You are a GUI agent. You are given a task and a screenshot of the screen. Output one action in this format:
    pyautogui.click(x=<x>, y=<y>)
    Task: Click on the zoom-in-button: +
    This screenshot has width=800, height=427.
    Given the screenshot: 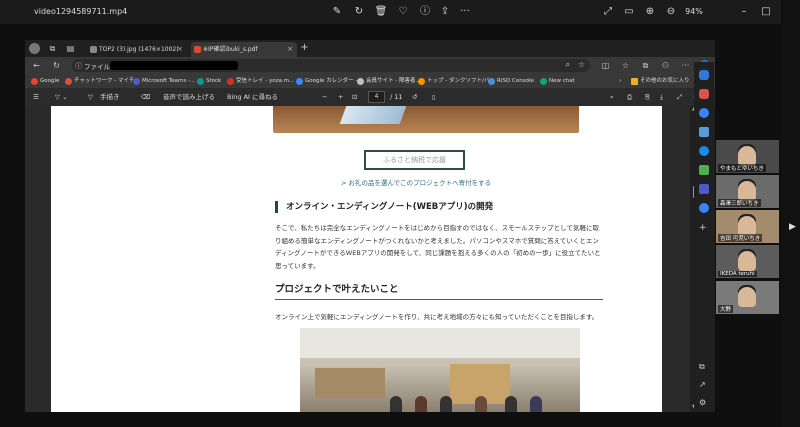 What is the action you would take?
    pyautogui.click(x=340, y=97)
    